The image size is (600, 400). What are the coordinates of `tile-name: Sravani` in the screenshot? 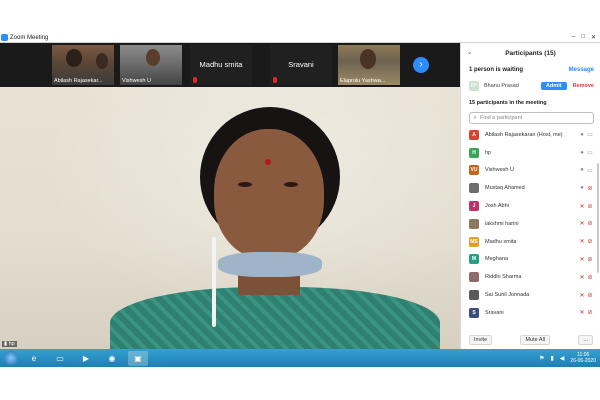 It's located at (301, 64).